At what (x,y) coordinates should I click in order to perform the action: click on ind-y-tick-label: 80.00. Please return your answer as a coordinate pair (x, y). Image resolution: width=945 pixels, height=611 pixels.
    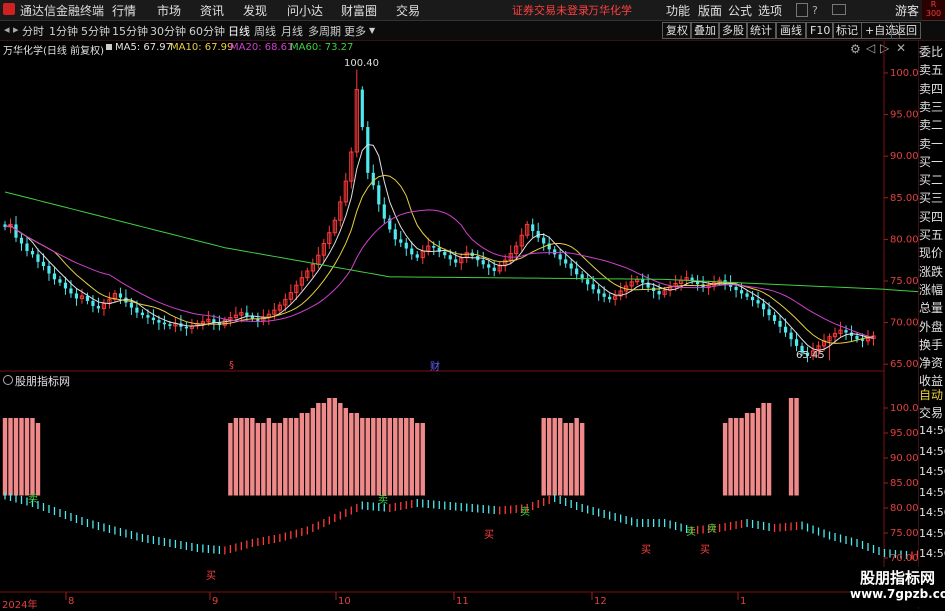
    Looking at the image, I should click on (904, 508).